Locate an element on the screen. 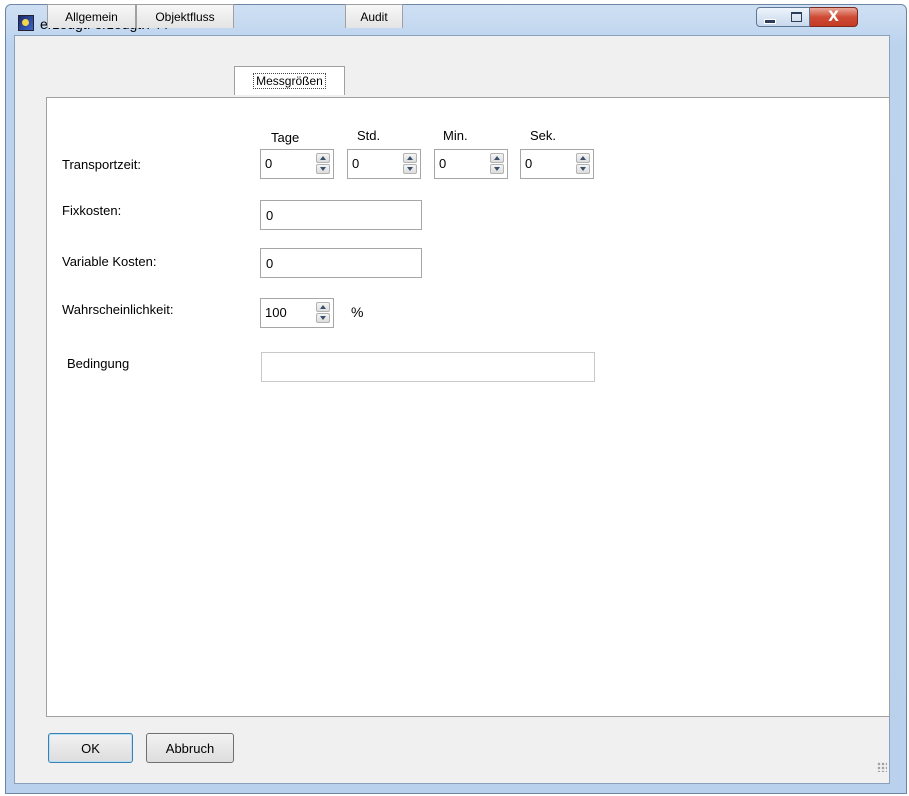 Image resolution: width=909 pixels, height=796 pixels. maximize-icon is located at coordinates (796, 17).